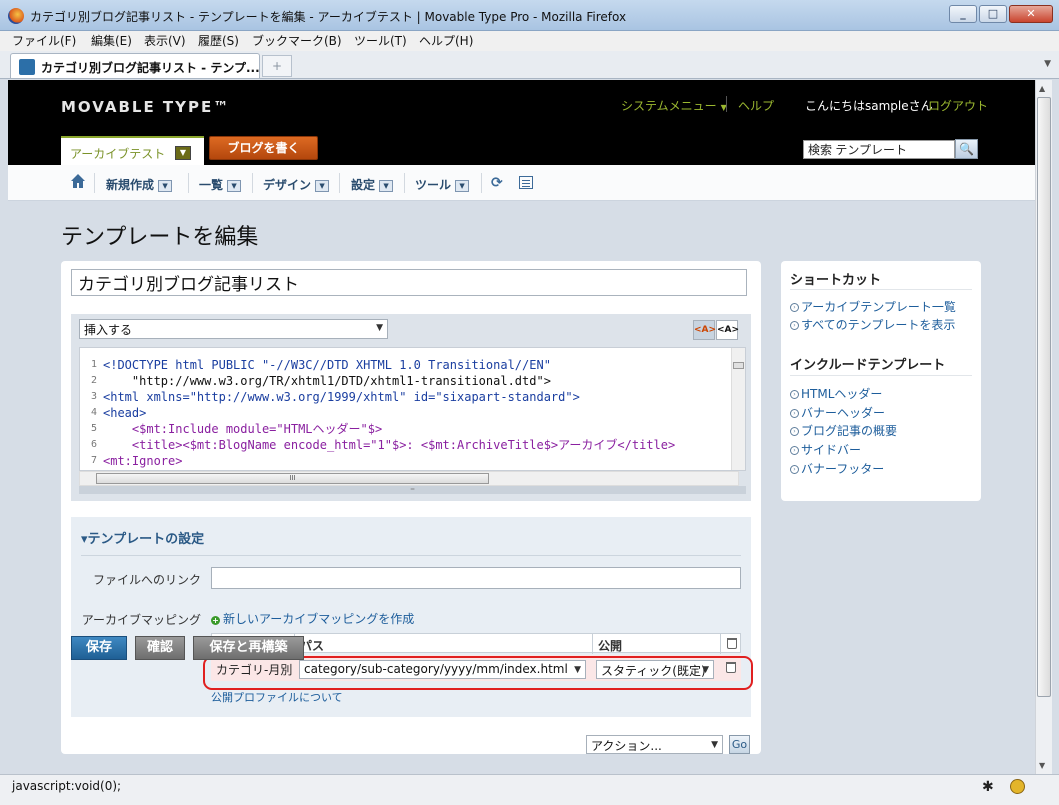  Describe the element at coordinates (843, 430) in the screenshot. I see `include-link: › ブログ記事の概要` at that location.